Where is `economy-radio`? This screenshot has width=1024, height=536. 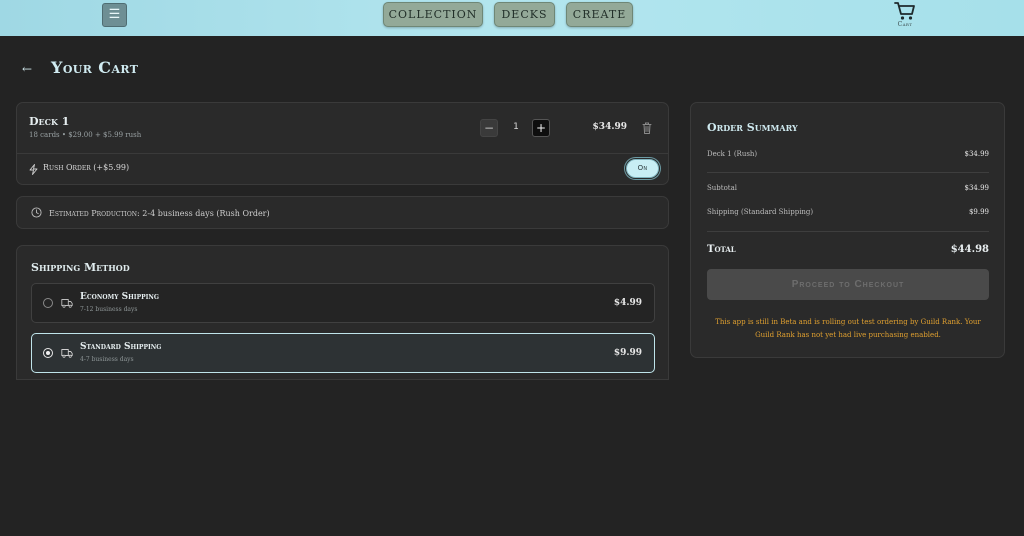
economy-radio is located at coordinates (48, 303).